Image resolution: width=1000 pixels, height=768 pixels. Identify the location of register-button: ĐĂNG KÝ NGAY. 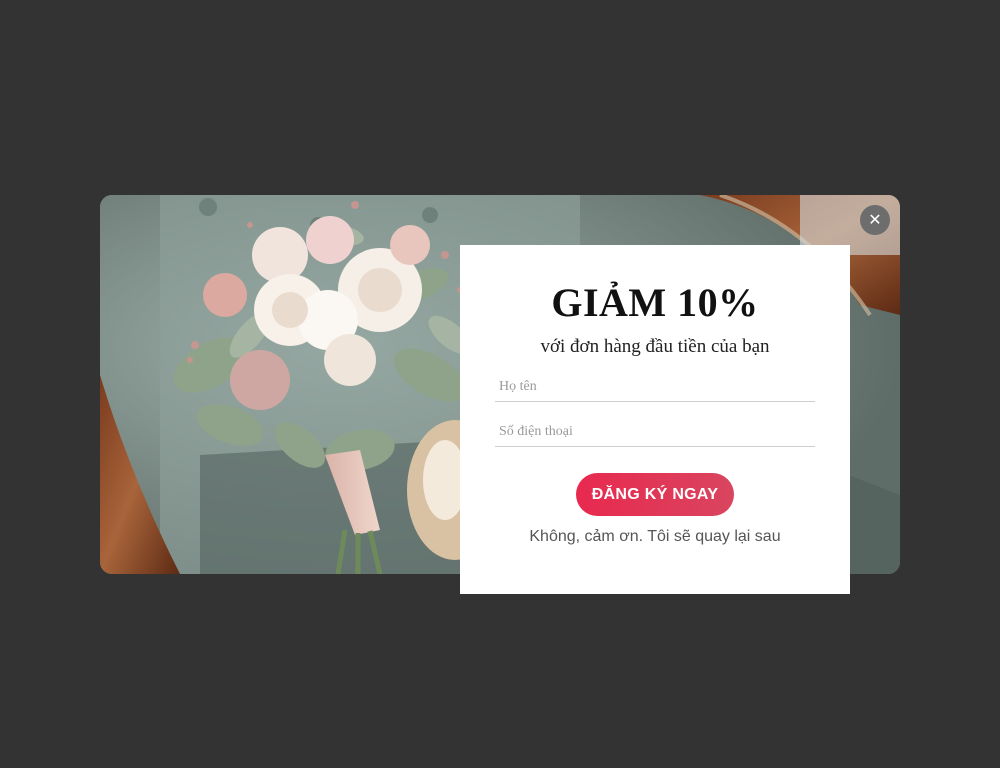
(655, 494).